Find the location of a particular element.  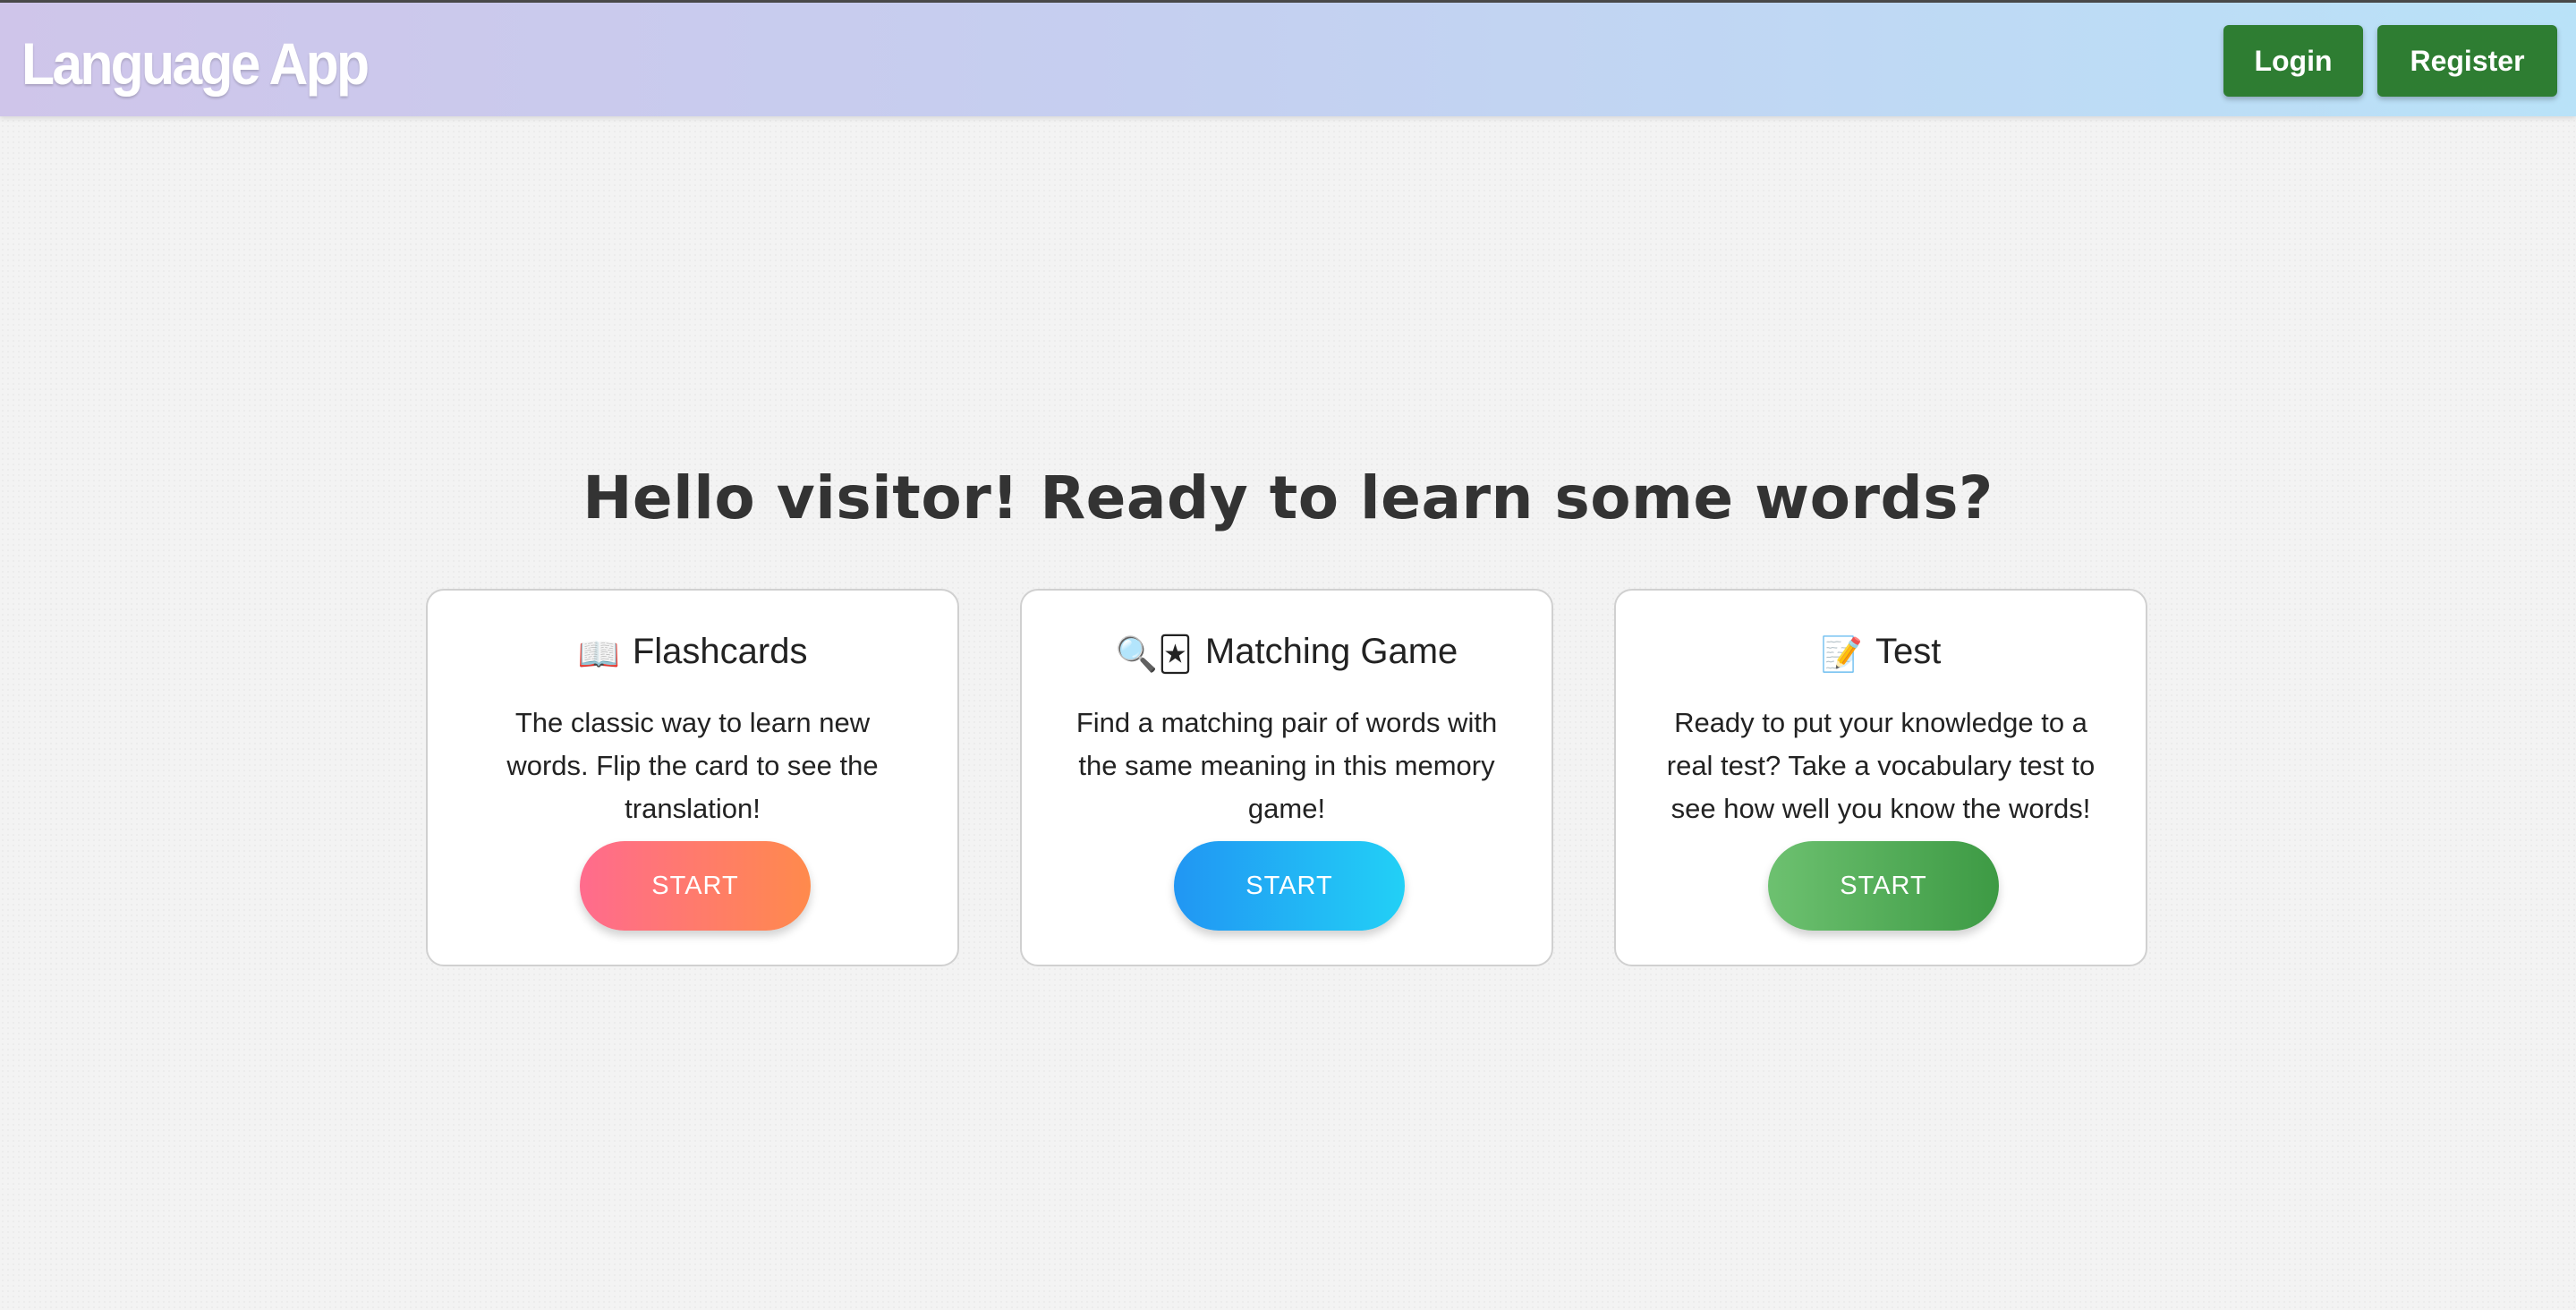

card-title-text: Test is located at coordinates (1908, 651).